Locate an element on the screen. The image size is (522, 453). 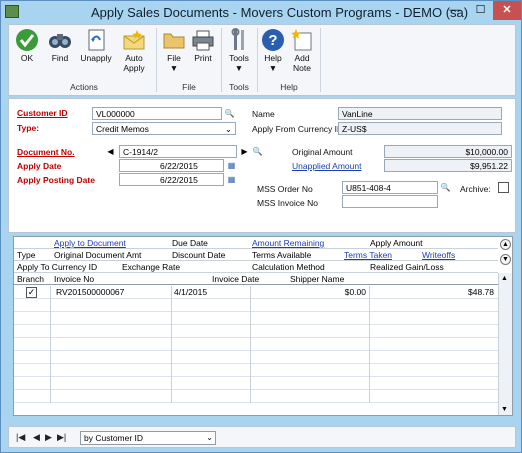
file-button: File ▼ is located at coordinates (174, 50).